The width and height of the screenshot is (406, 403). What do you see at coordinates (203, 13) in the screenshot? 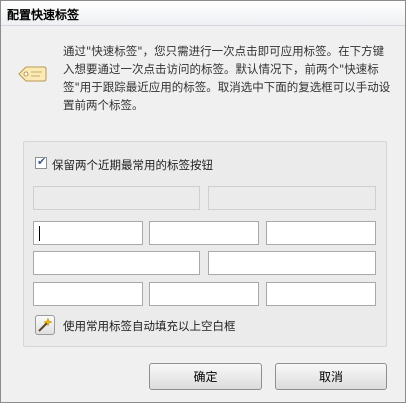
I see `title-bar: 配置快速标签` at bounding box center [203, 13].